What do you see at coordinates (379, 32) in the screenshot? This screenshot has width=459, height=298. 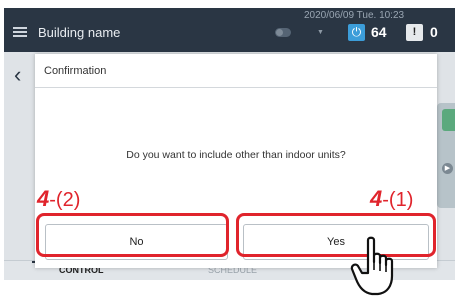 I see `power-count: 64` at bounding box center [379, 32].